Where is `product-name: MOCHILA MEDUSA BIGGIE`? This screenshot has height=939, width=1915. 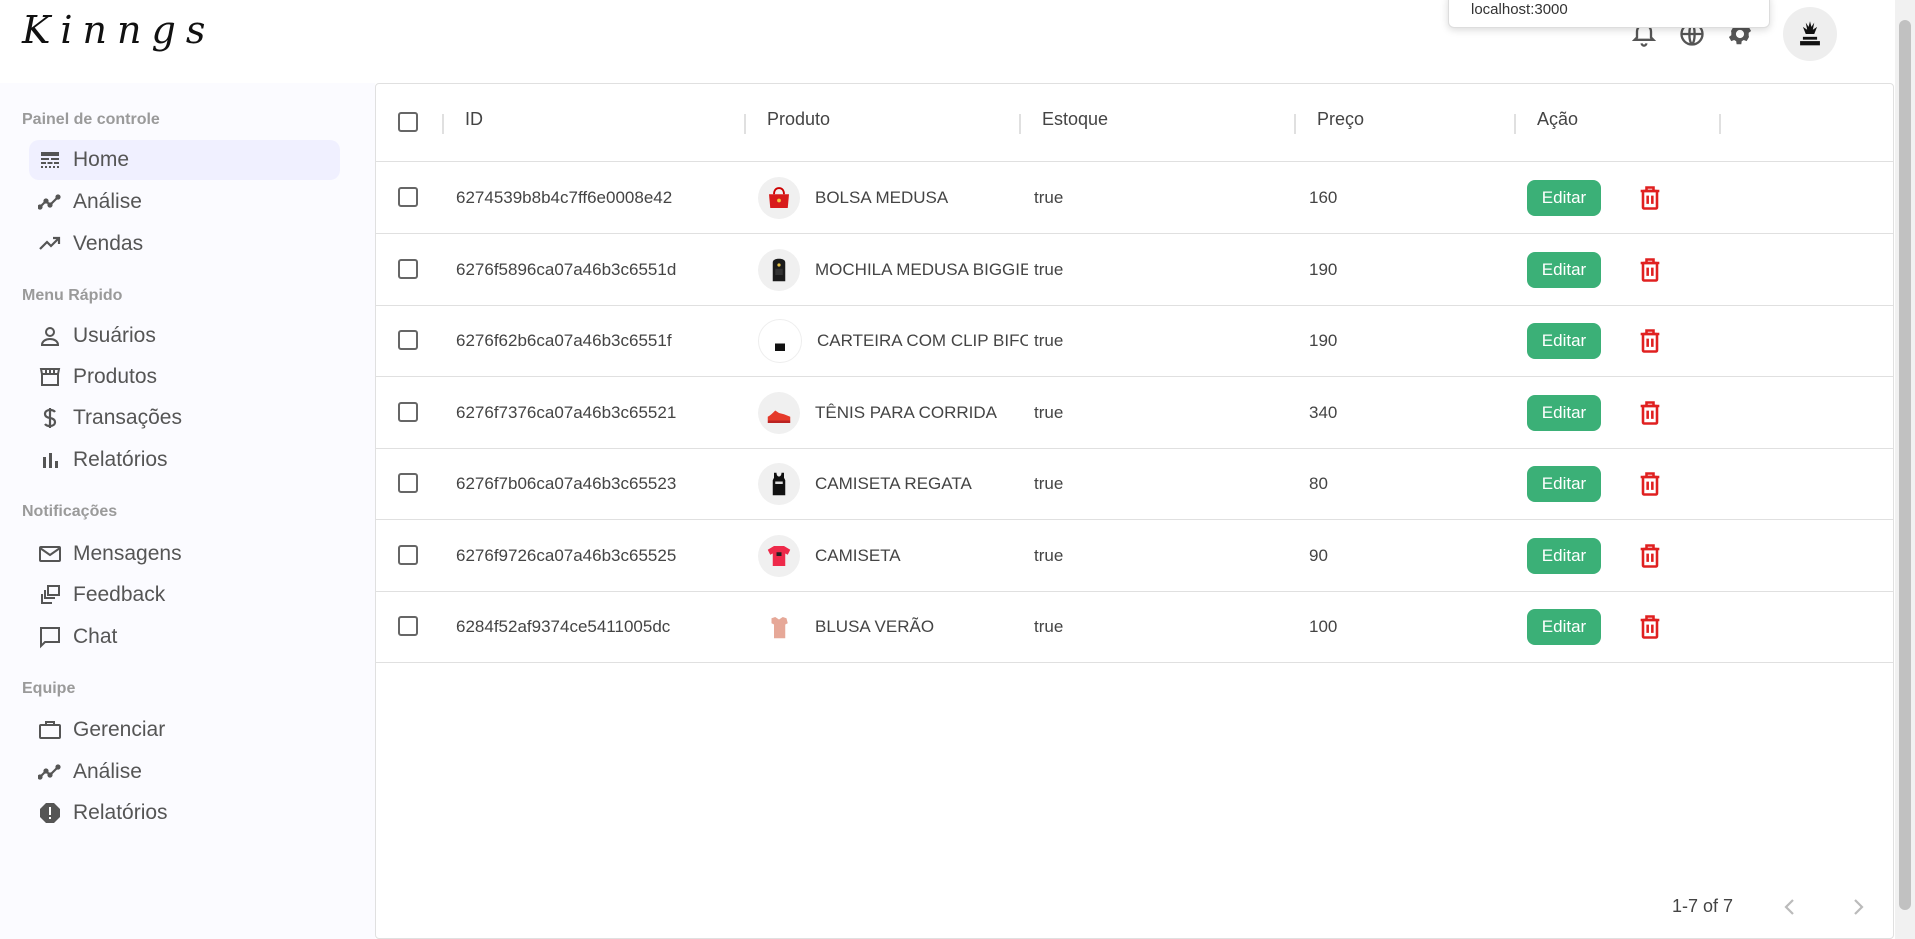 product-name: MOCHILA MEDUSA BIGGIE is located at coordinates (921, 269).